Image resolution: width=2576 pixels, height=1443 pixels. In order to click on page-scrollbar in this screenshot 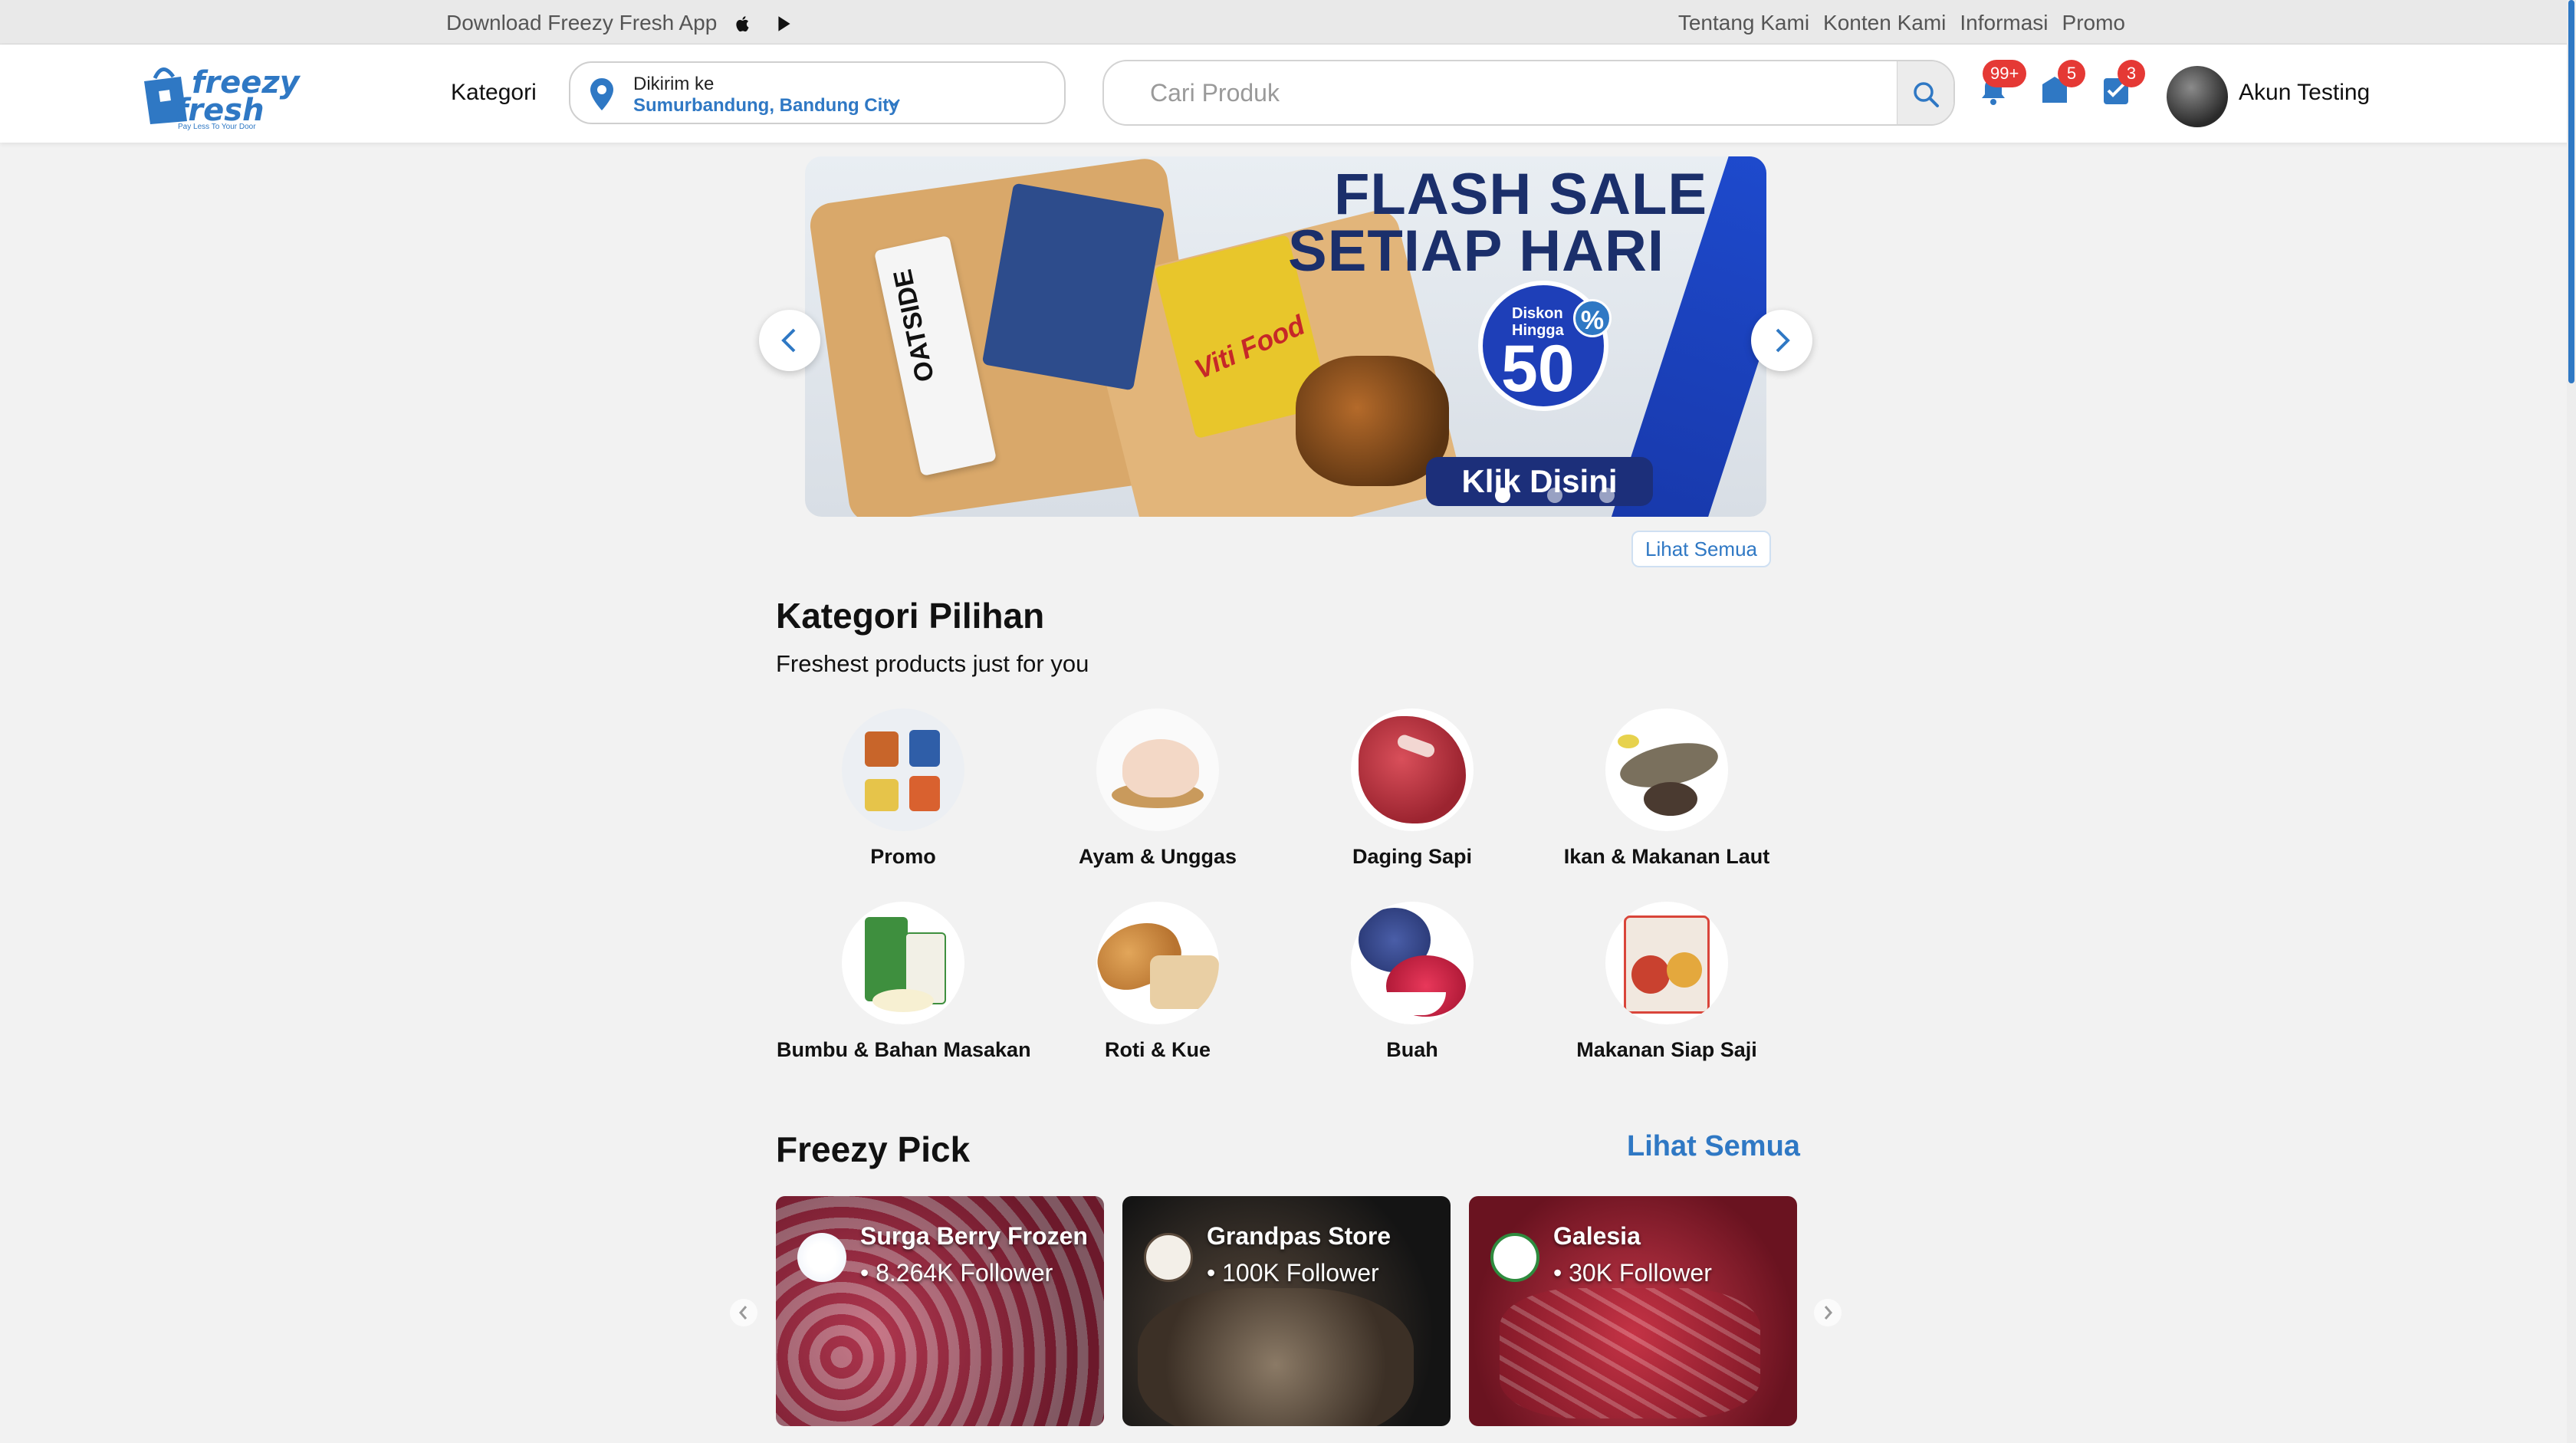, I will do `click(2572, 721)`.